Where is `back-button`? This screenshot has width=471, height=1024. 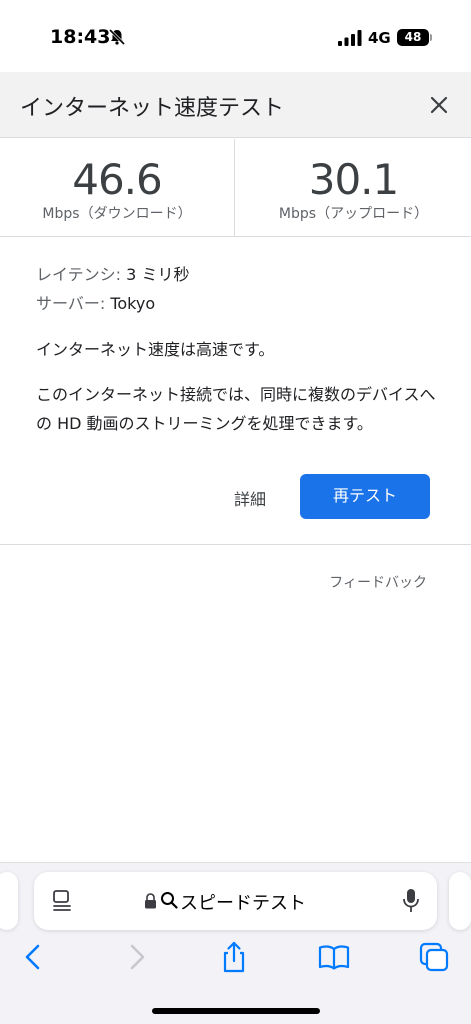
back-button is located at coordinates (34, 957).